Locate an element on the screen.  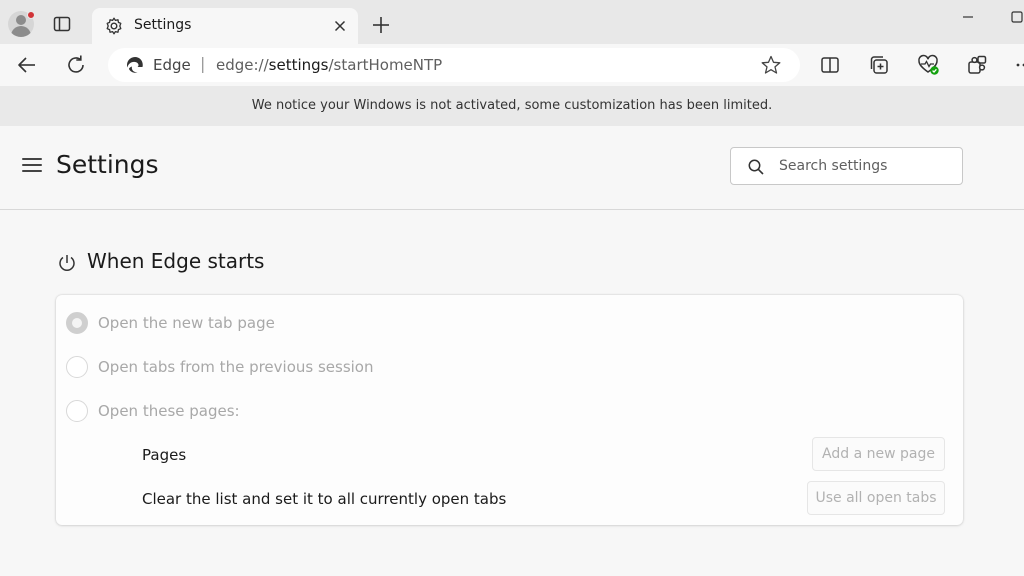
radio-label: Open these pages: is located at coordinates (169, 411).